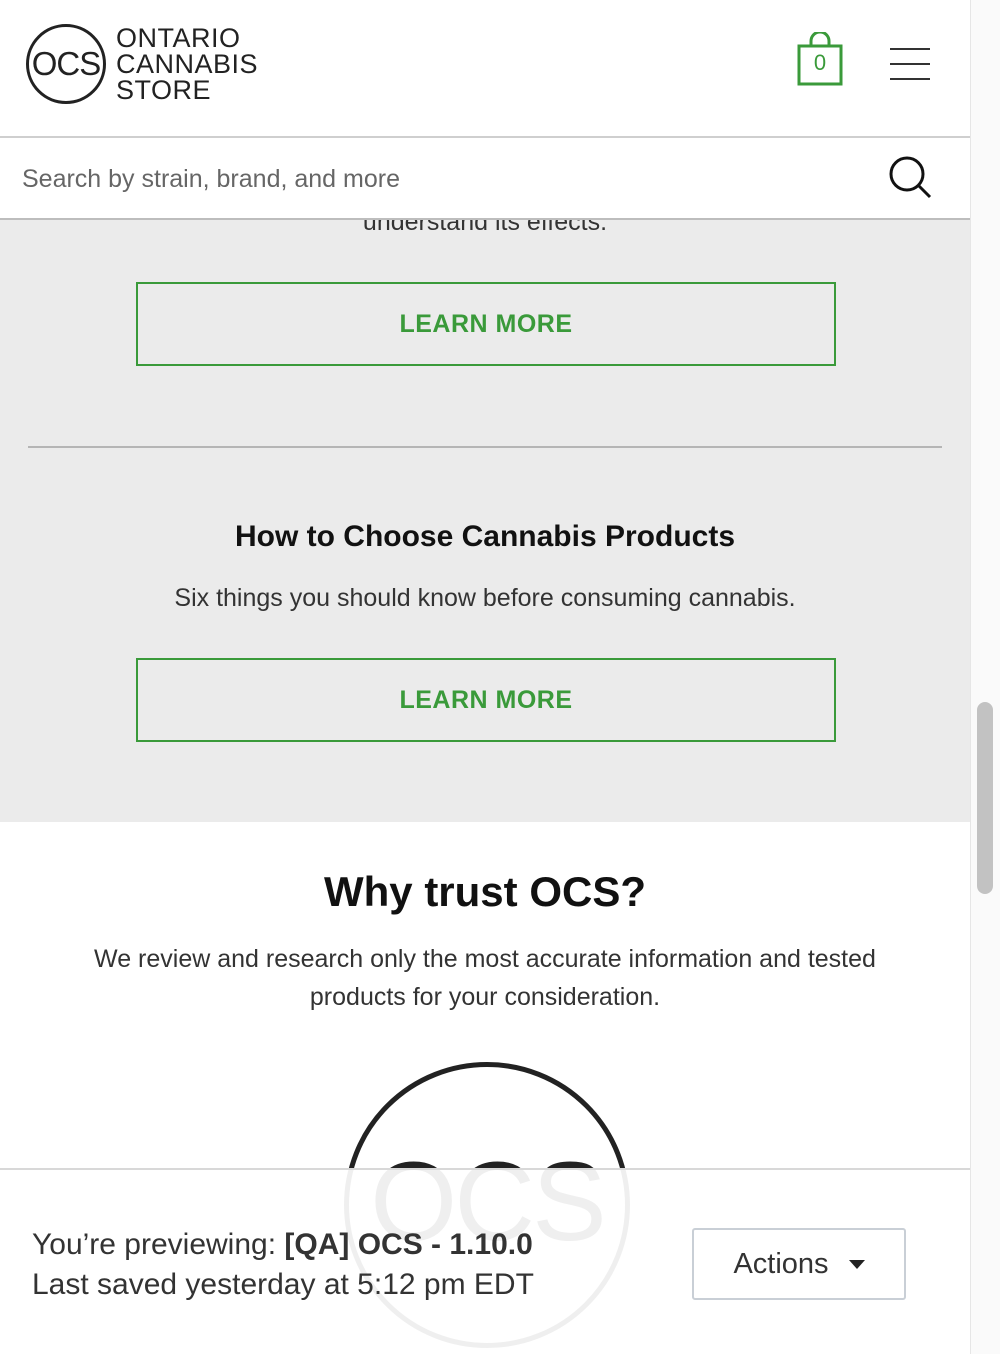  I want to click on logo-wordmark: ONTARIO CANNABIS STORE, so click(187, 64).